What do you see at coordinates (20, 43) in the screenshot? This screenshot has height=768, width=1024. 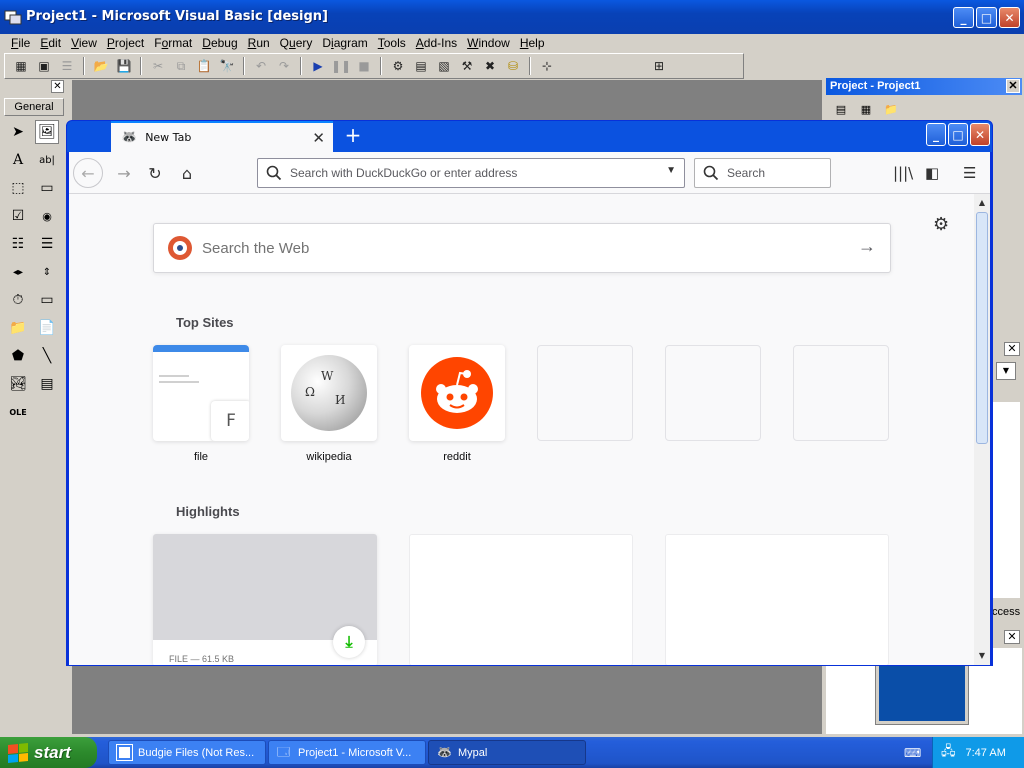 I see `menu-item: File` at bounding box center [20, 43].